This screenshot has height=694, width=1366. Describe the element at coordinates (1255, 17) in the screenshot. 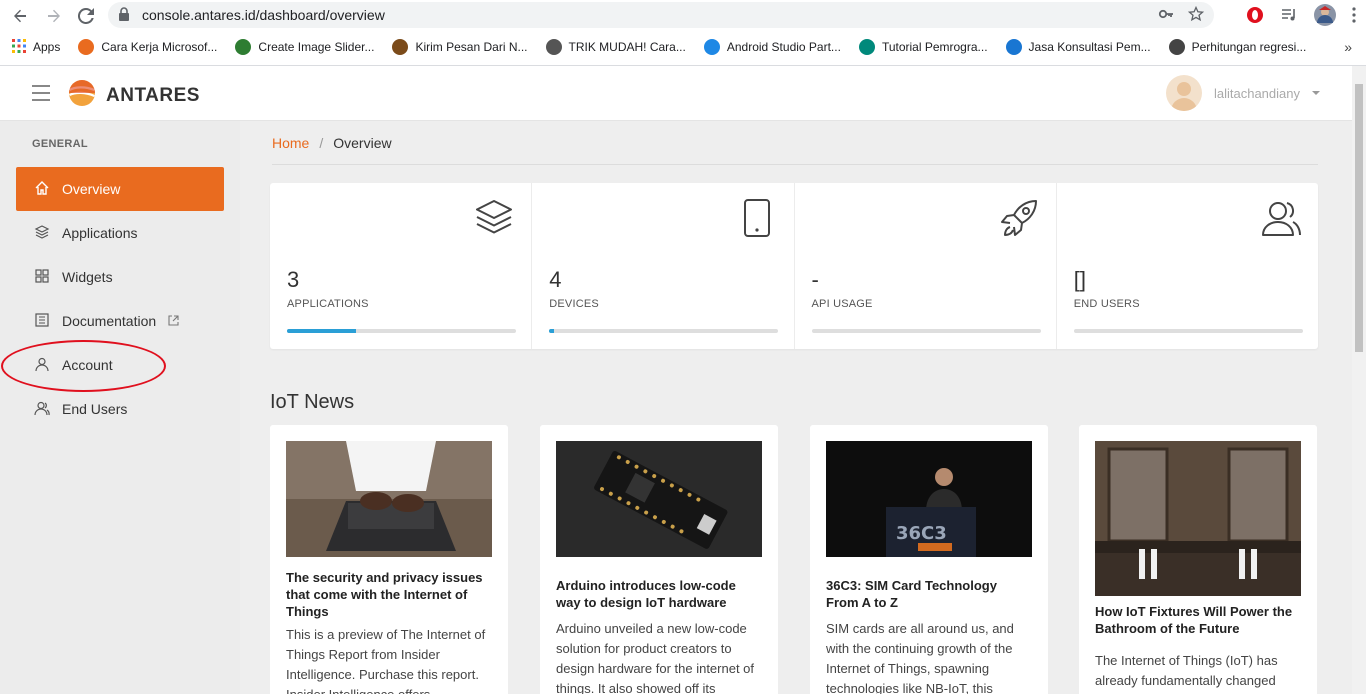

I see `opera-extension-icon` at that location.